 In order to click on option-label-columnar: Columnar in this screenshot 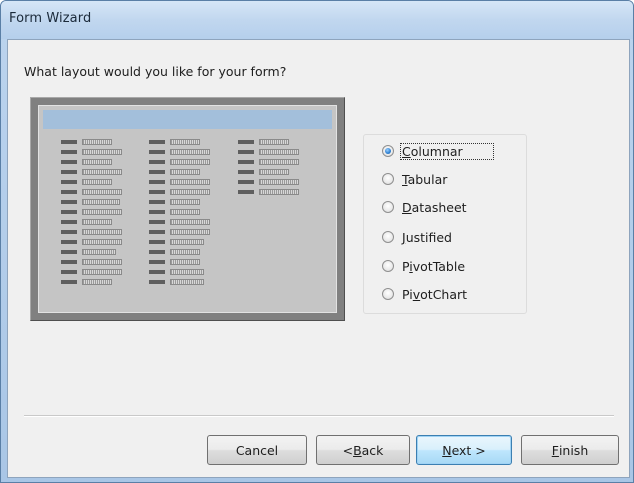, I will do `click(447, 151)`.